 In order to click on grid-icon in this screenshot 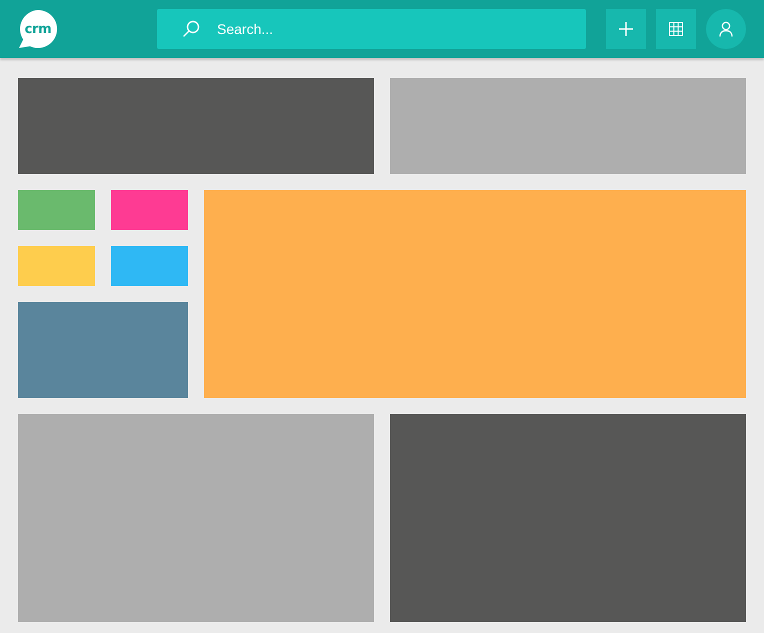, I will do `click(676, 29)`.